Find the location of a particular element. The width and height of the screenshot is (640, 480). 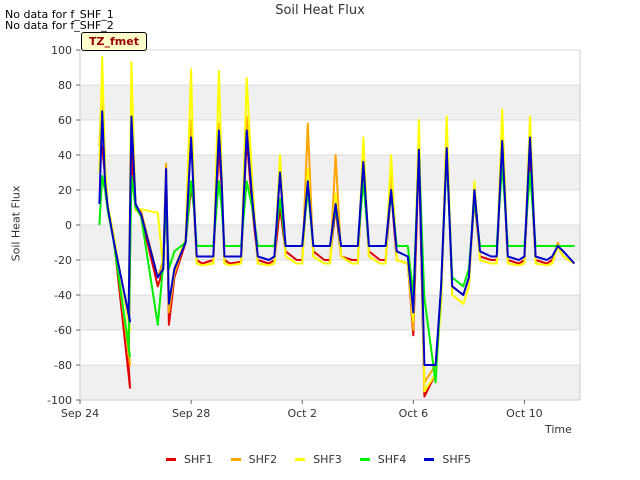

no-data-note-2: No data for f_SHF_2 is located at coordinates (59, 25).